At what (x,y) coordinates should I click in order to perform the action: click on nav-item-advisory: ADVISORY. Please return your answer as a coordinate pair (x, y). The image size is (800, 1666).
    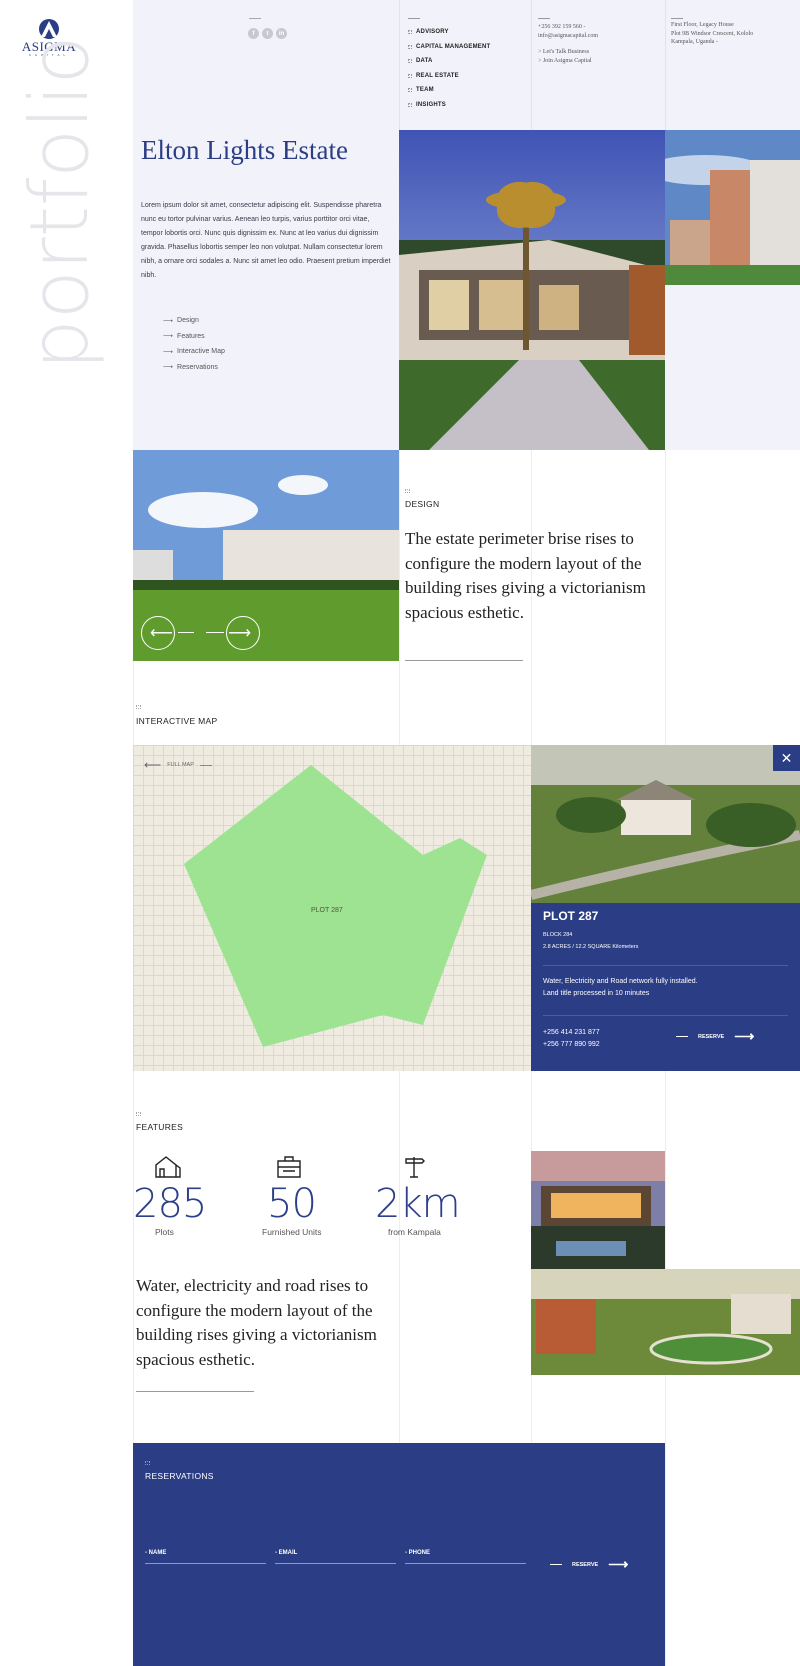
    Looking at the image, I should click on (449, 32).